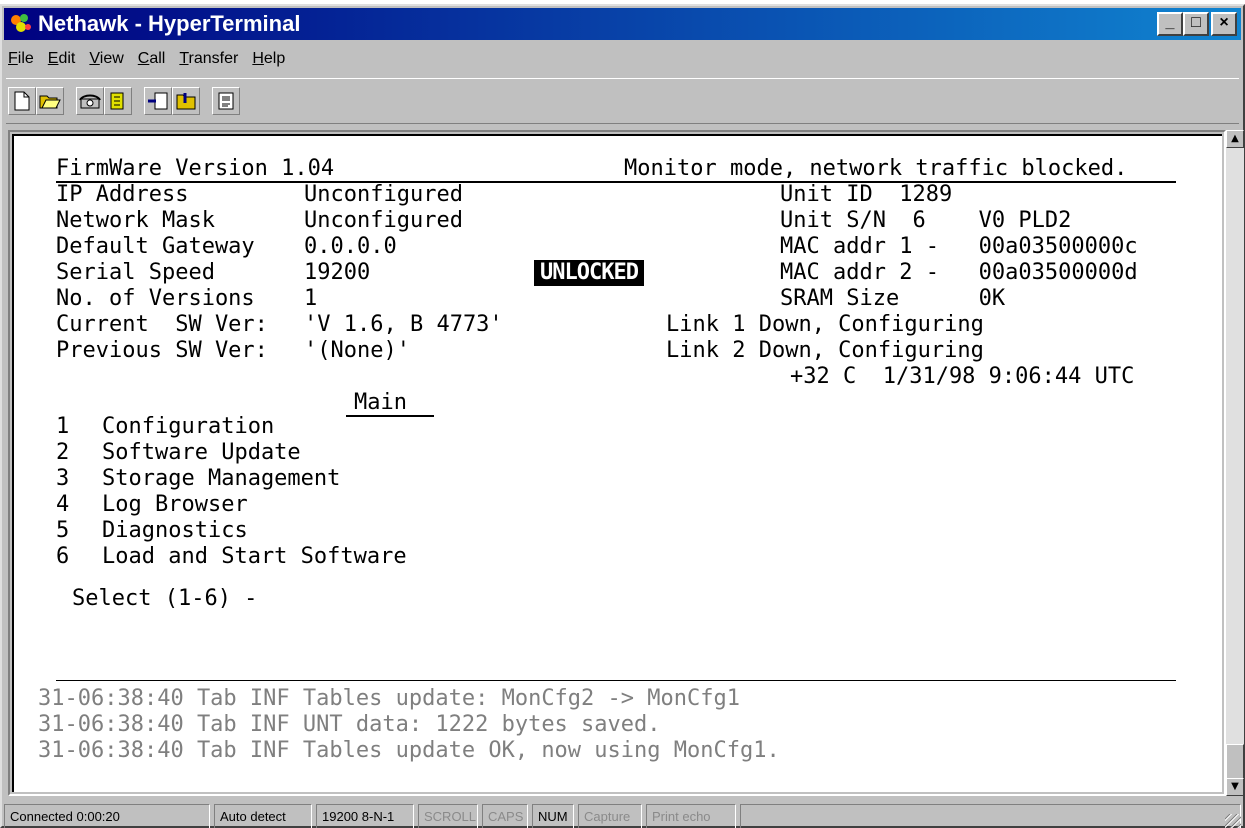 The height and width of the screenshot is (828, 1245). What do you see at coordinates (1224, 24) in the screenshot?
I see `close-button: ×` at bounding box center [1224, 24].